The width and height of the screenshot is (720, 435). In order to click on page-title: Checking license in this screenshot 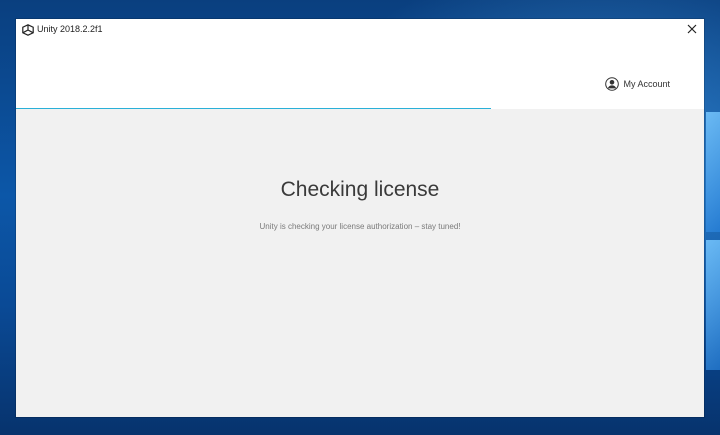, I will do `click(360, 189)`.